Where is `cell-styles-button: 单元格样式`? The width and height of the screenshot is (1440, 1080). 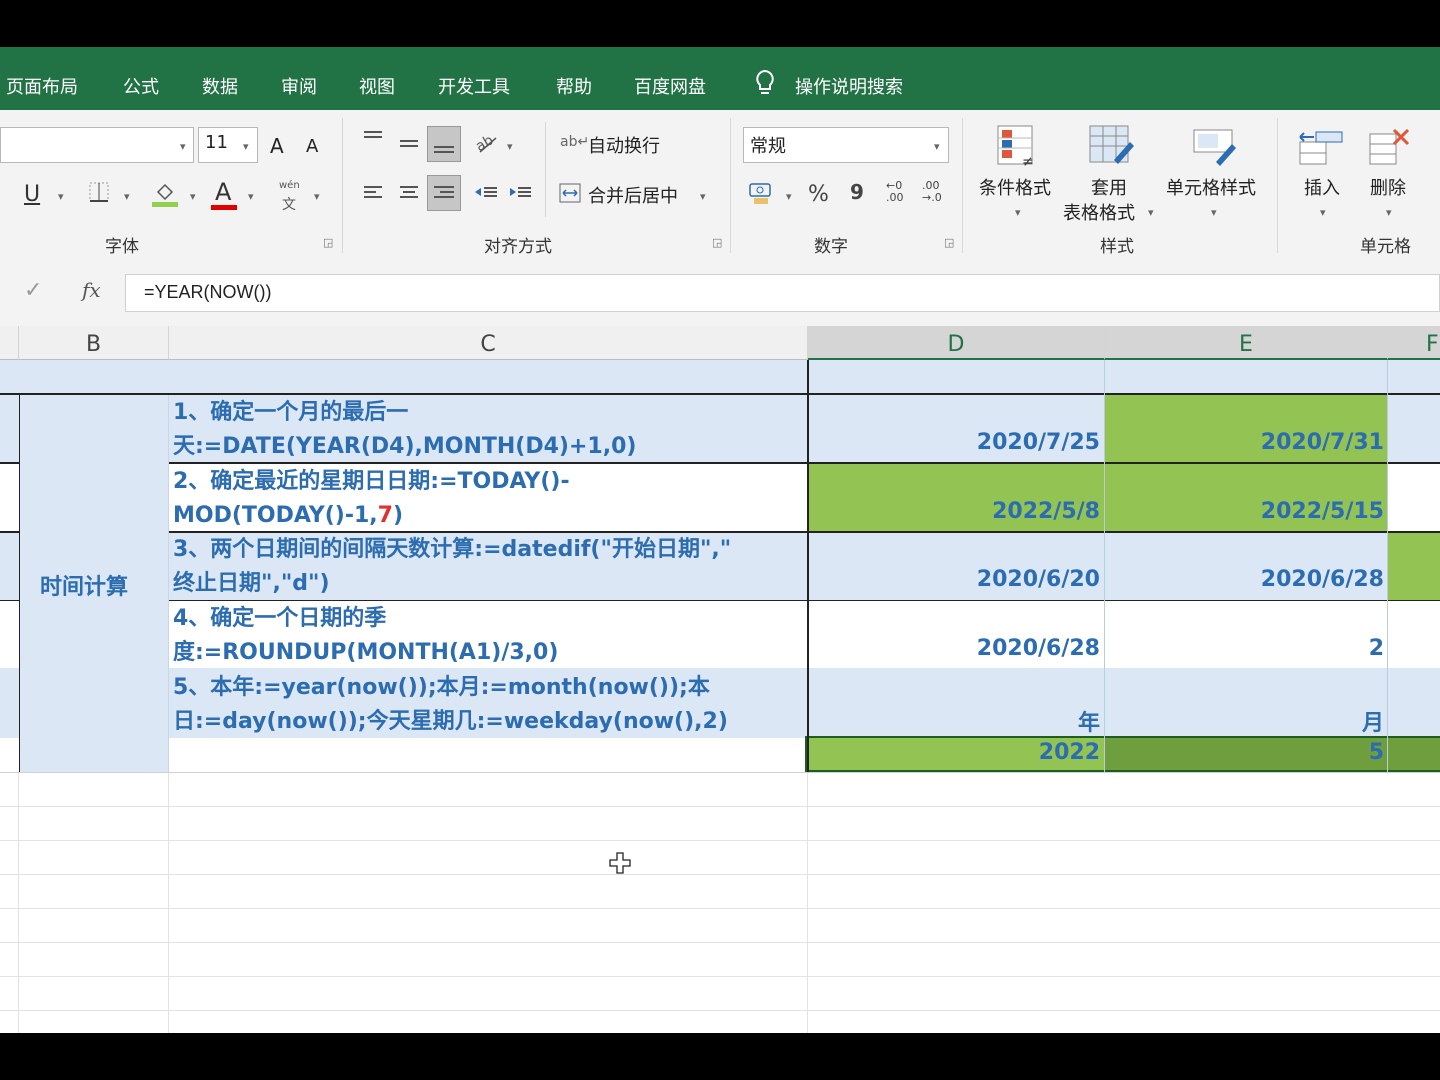
cell-styles-button: 单元格样式 is located at coordinates (1211, 187).